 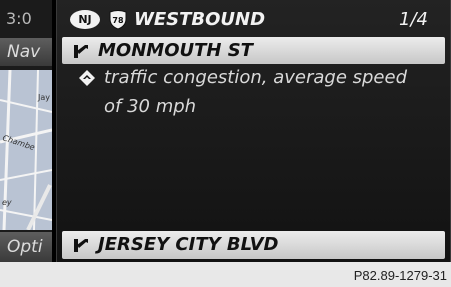 I want to click on clock-time: 3:0, so click(x=19, y=18).